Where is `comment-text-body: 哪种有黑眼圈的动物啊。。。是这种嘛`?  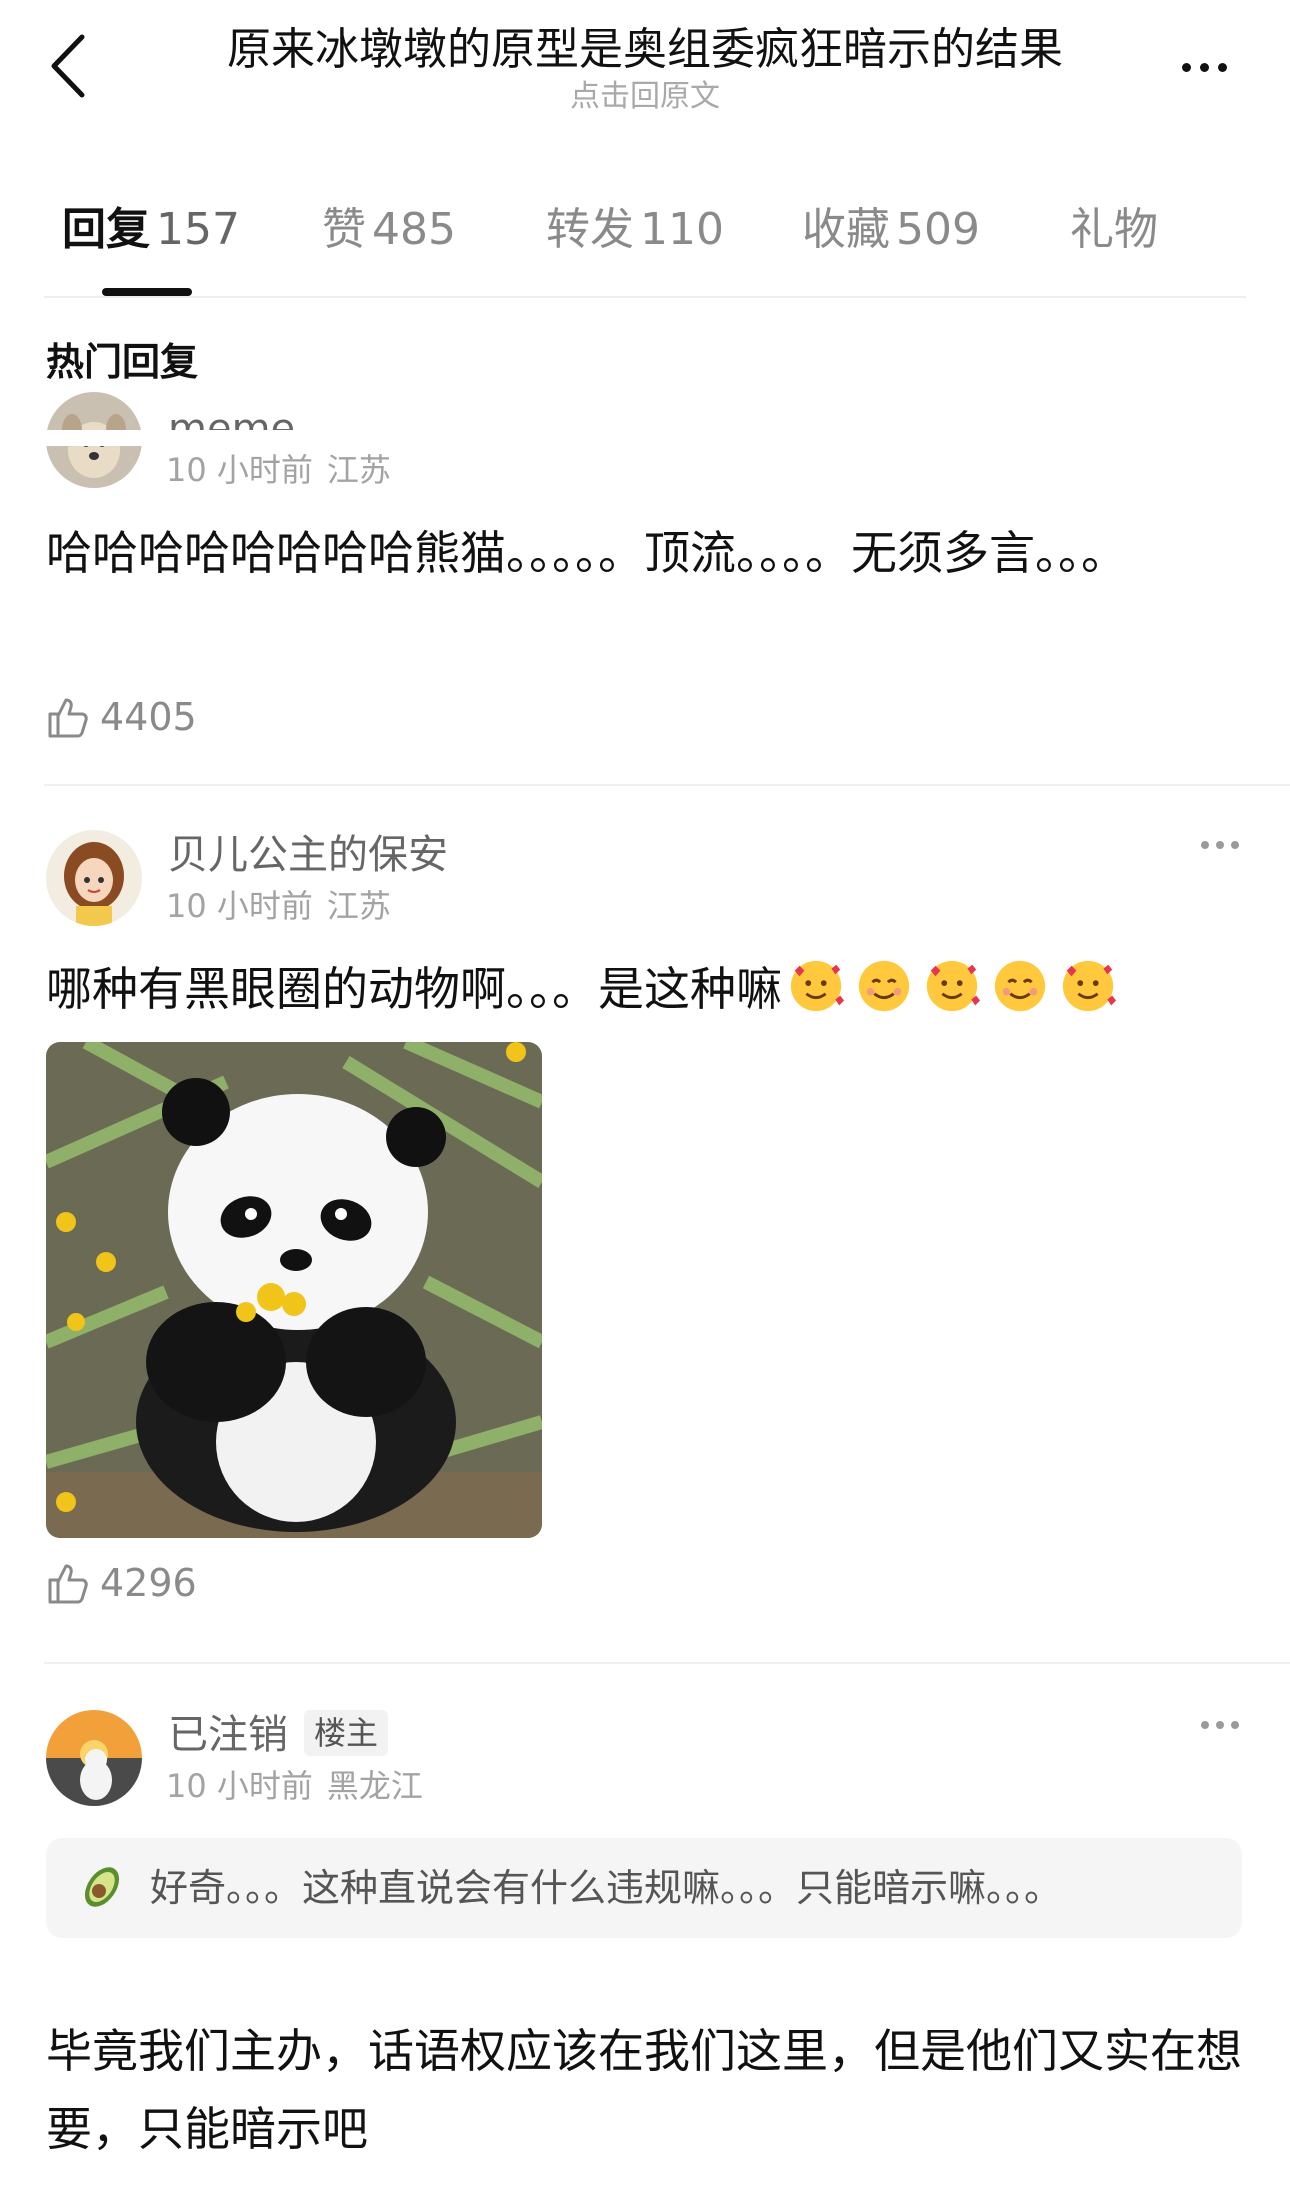
comment-text-body: 哪种有黑眼圈的动物啊。。。是这种嘛 is located at coordinates (414, 989).